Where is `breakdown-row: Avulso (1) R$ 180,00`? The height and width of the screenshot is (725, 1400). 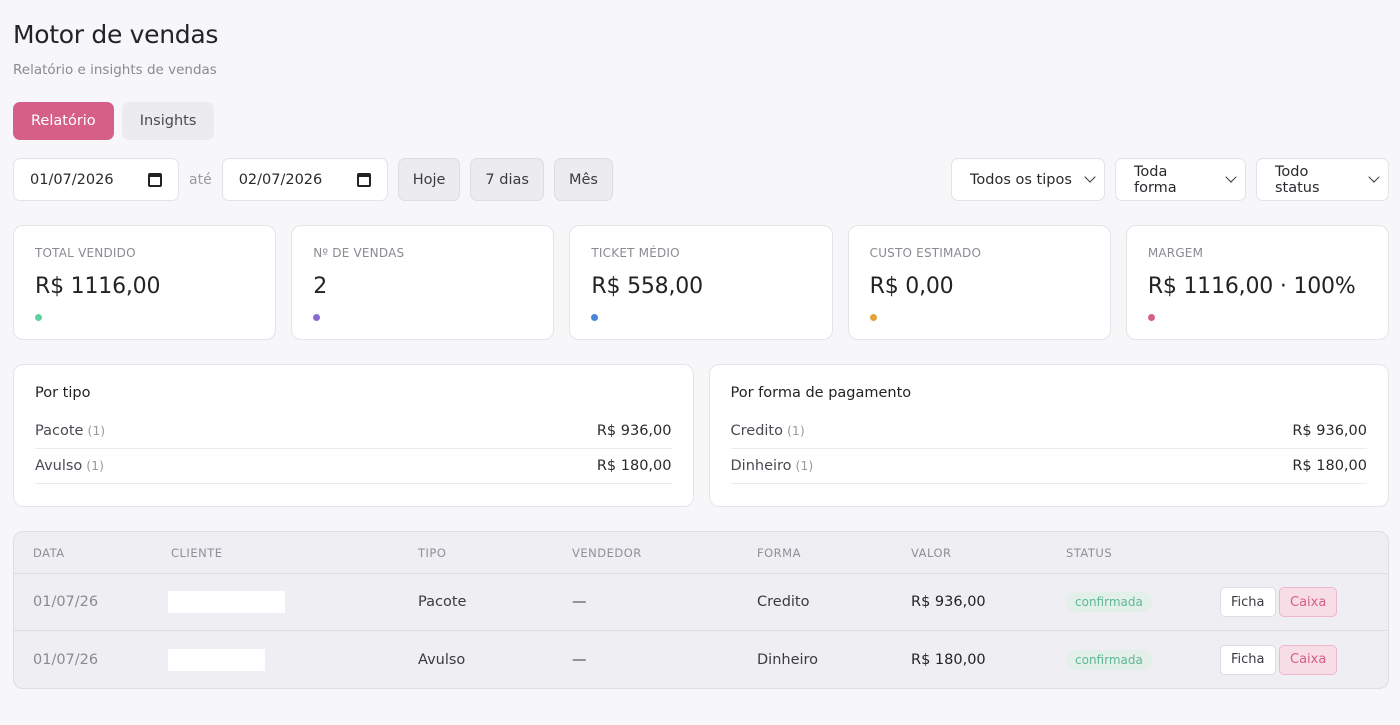 breakdown-row: Avulso (1) R$ 180,00 is located at coordinates (353, 466).